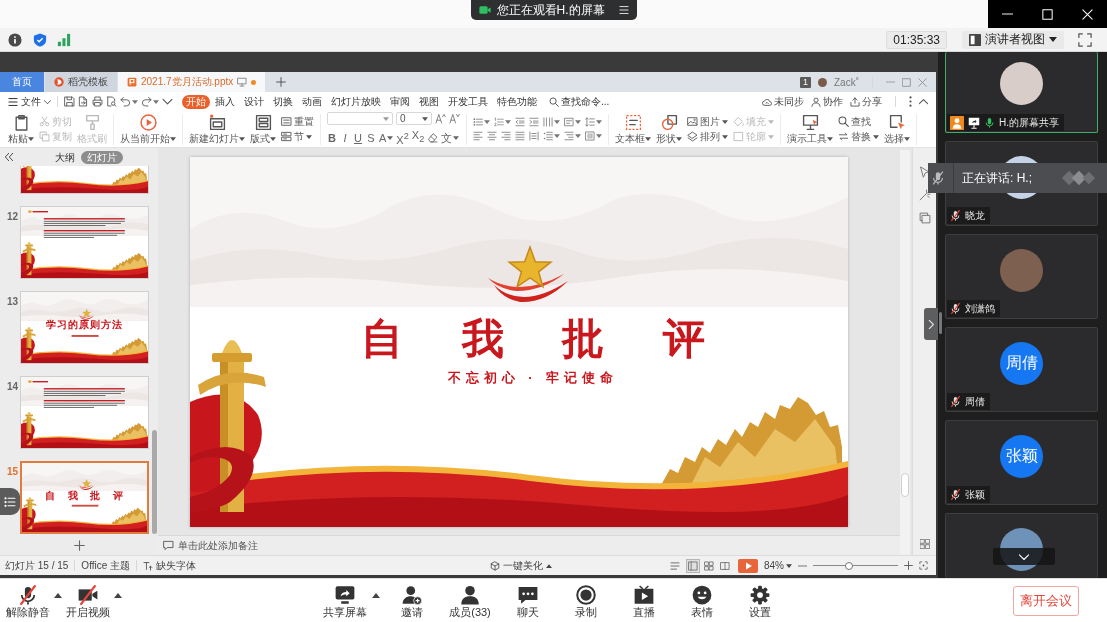  I want to click on line-spacing-button, so click(593, 122).